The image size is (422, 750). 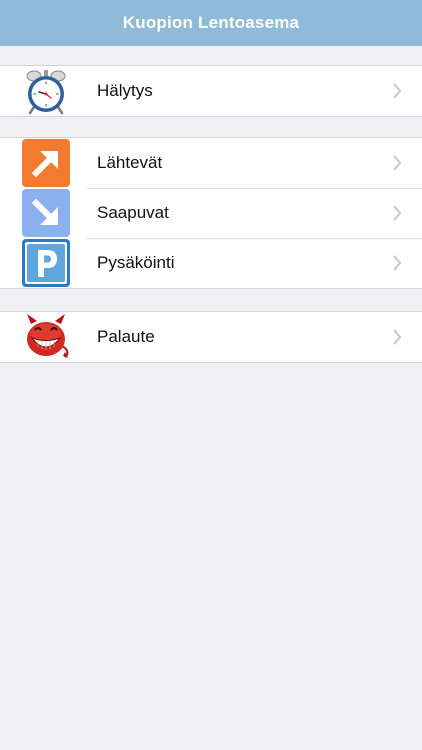 What do you see at coordinates (46, 263) in the screenshot?
I see `parking-icon` at bounding box center [46, 263].